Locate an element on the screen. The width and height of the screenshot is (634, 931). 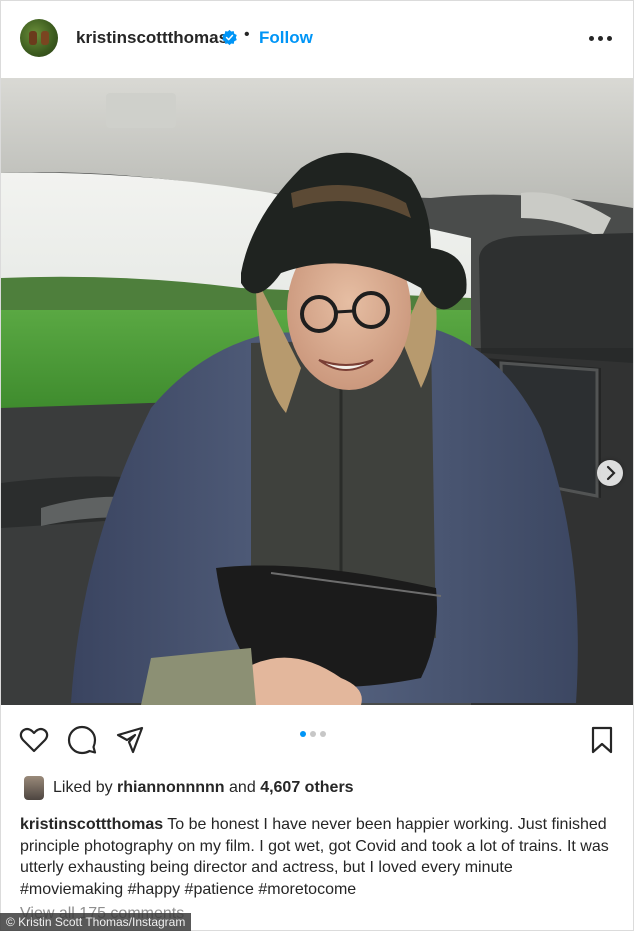
verified-badge-icon is located at coordinates (229, 37).